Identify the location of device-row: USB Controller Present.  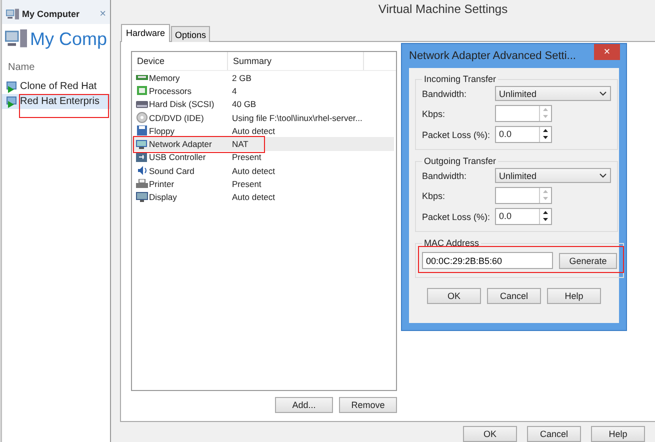
(263, 157).